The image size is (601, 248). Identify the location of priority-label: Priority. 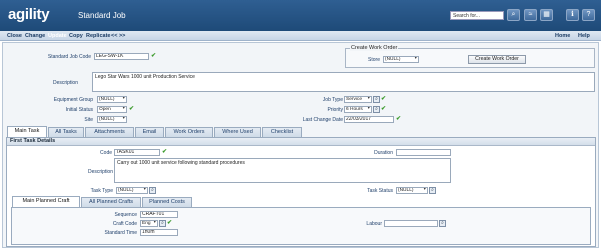
(335, 110).